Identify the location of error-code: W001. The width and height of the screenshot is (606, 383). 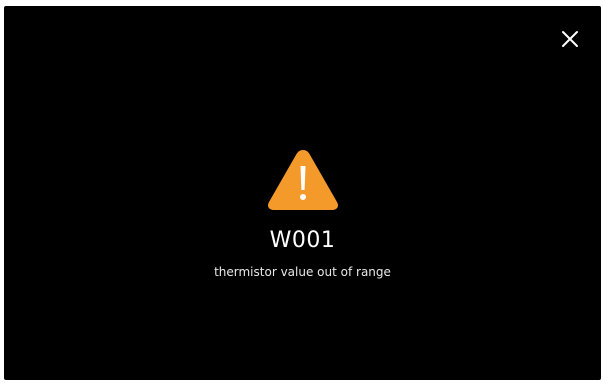
(302, 240).